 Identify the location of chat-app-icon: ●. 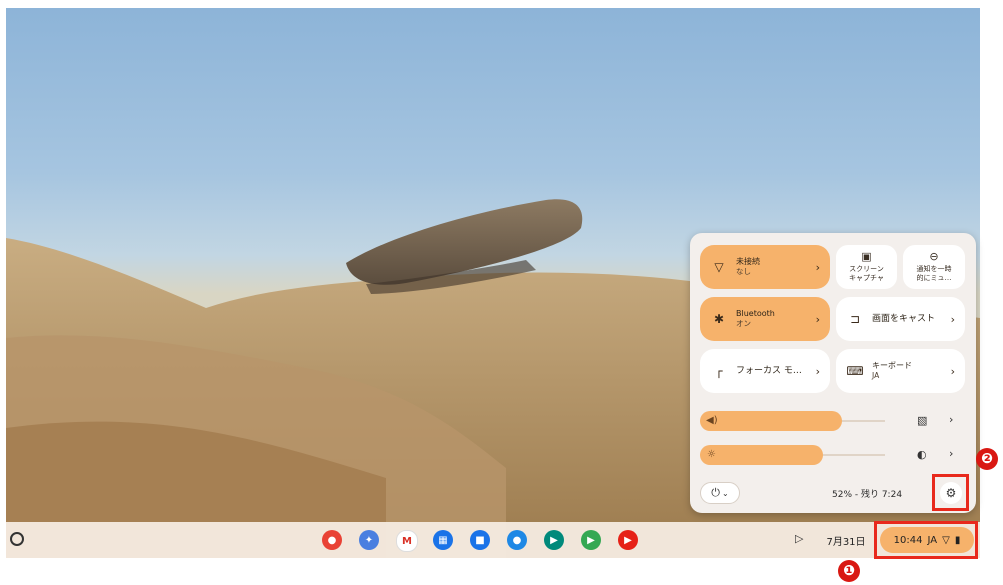
(517, 540).